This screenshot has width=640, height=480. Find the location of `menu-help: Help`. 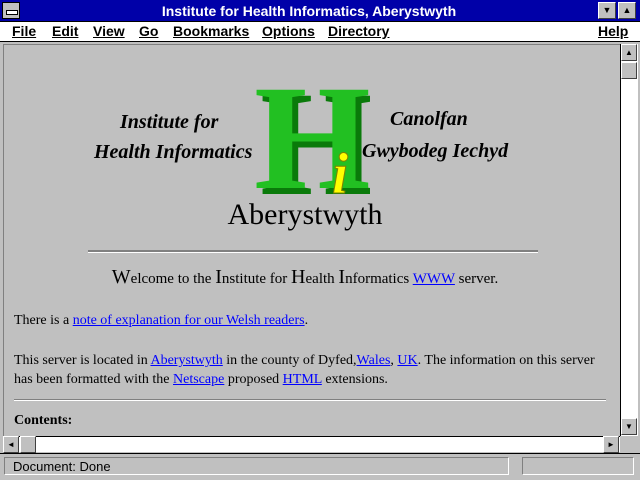

menu-help: Help is located at coordinates (613, 31).